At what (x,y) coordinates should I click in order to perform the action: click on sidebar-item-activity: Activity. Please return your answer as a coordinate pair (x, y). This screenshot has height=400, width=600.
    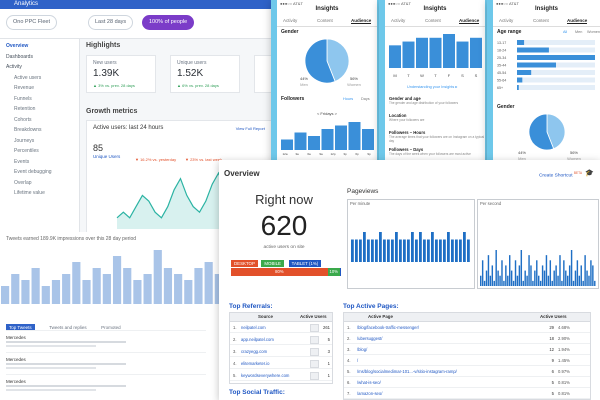
    Looking at the image, I should click on (14, 67).